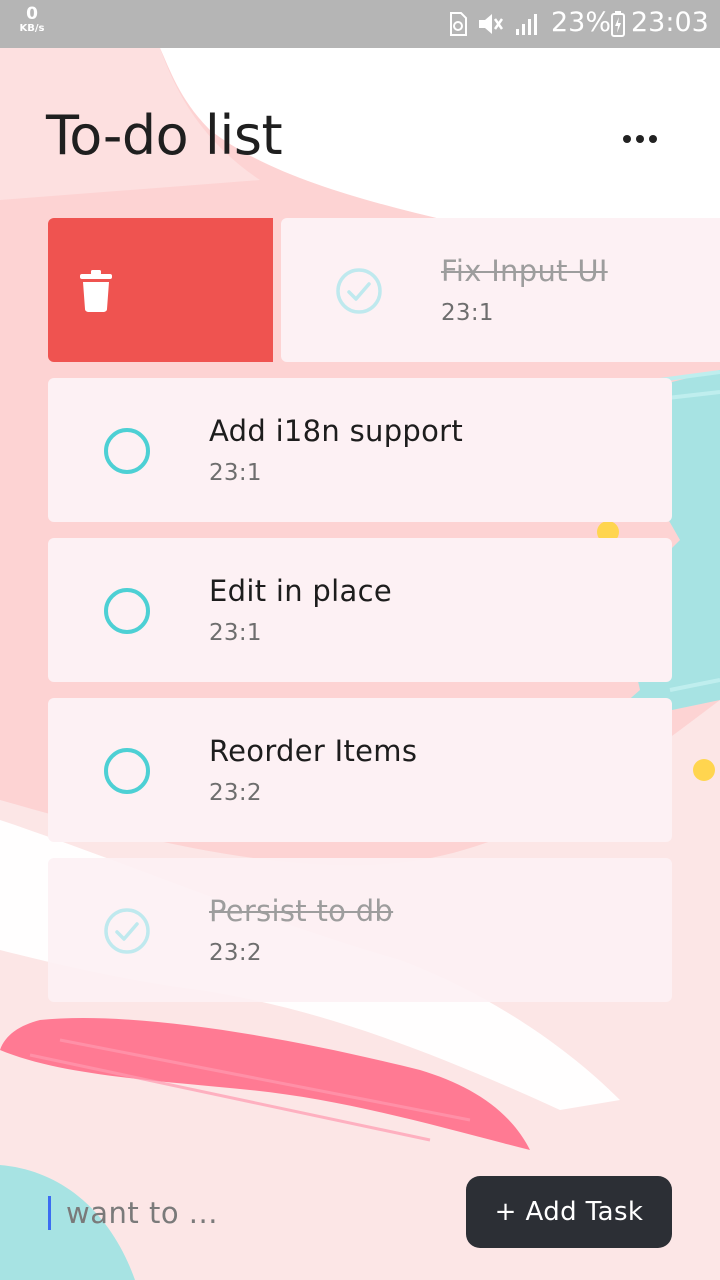 This screenshot has height=1280, width=720. What do you see at coordinates (96, 291) in the screenshot?
I see `trash-icon` at bounding box center [96, 291].